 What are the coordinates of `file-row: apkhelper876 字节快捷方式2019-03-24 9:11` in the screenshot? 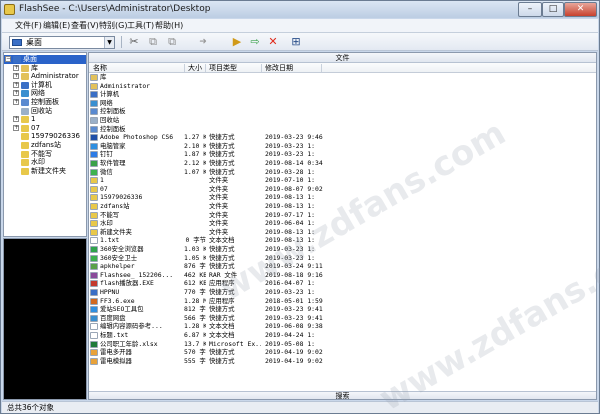 It's located at (342, 266).